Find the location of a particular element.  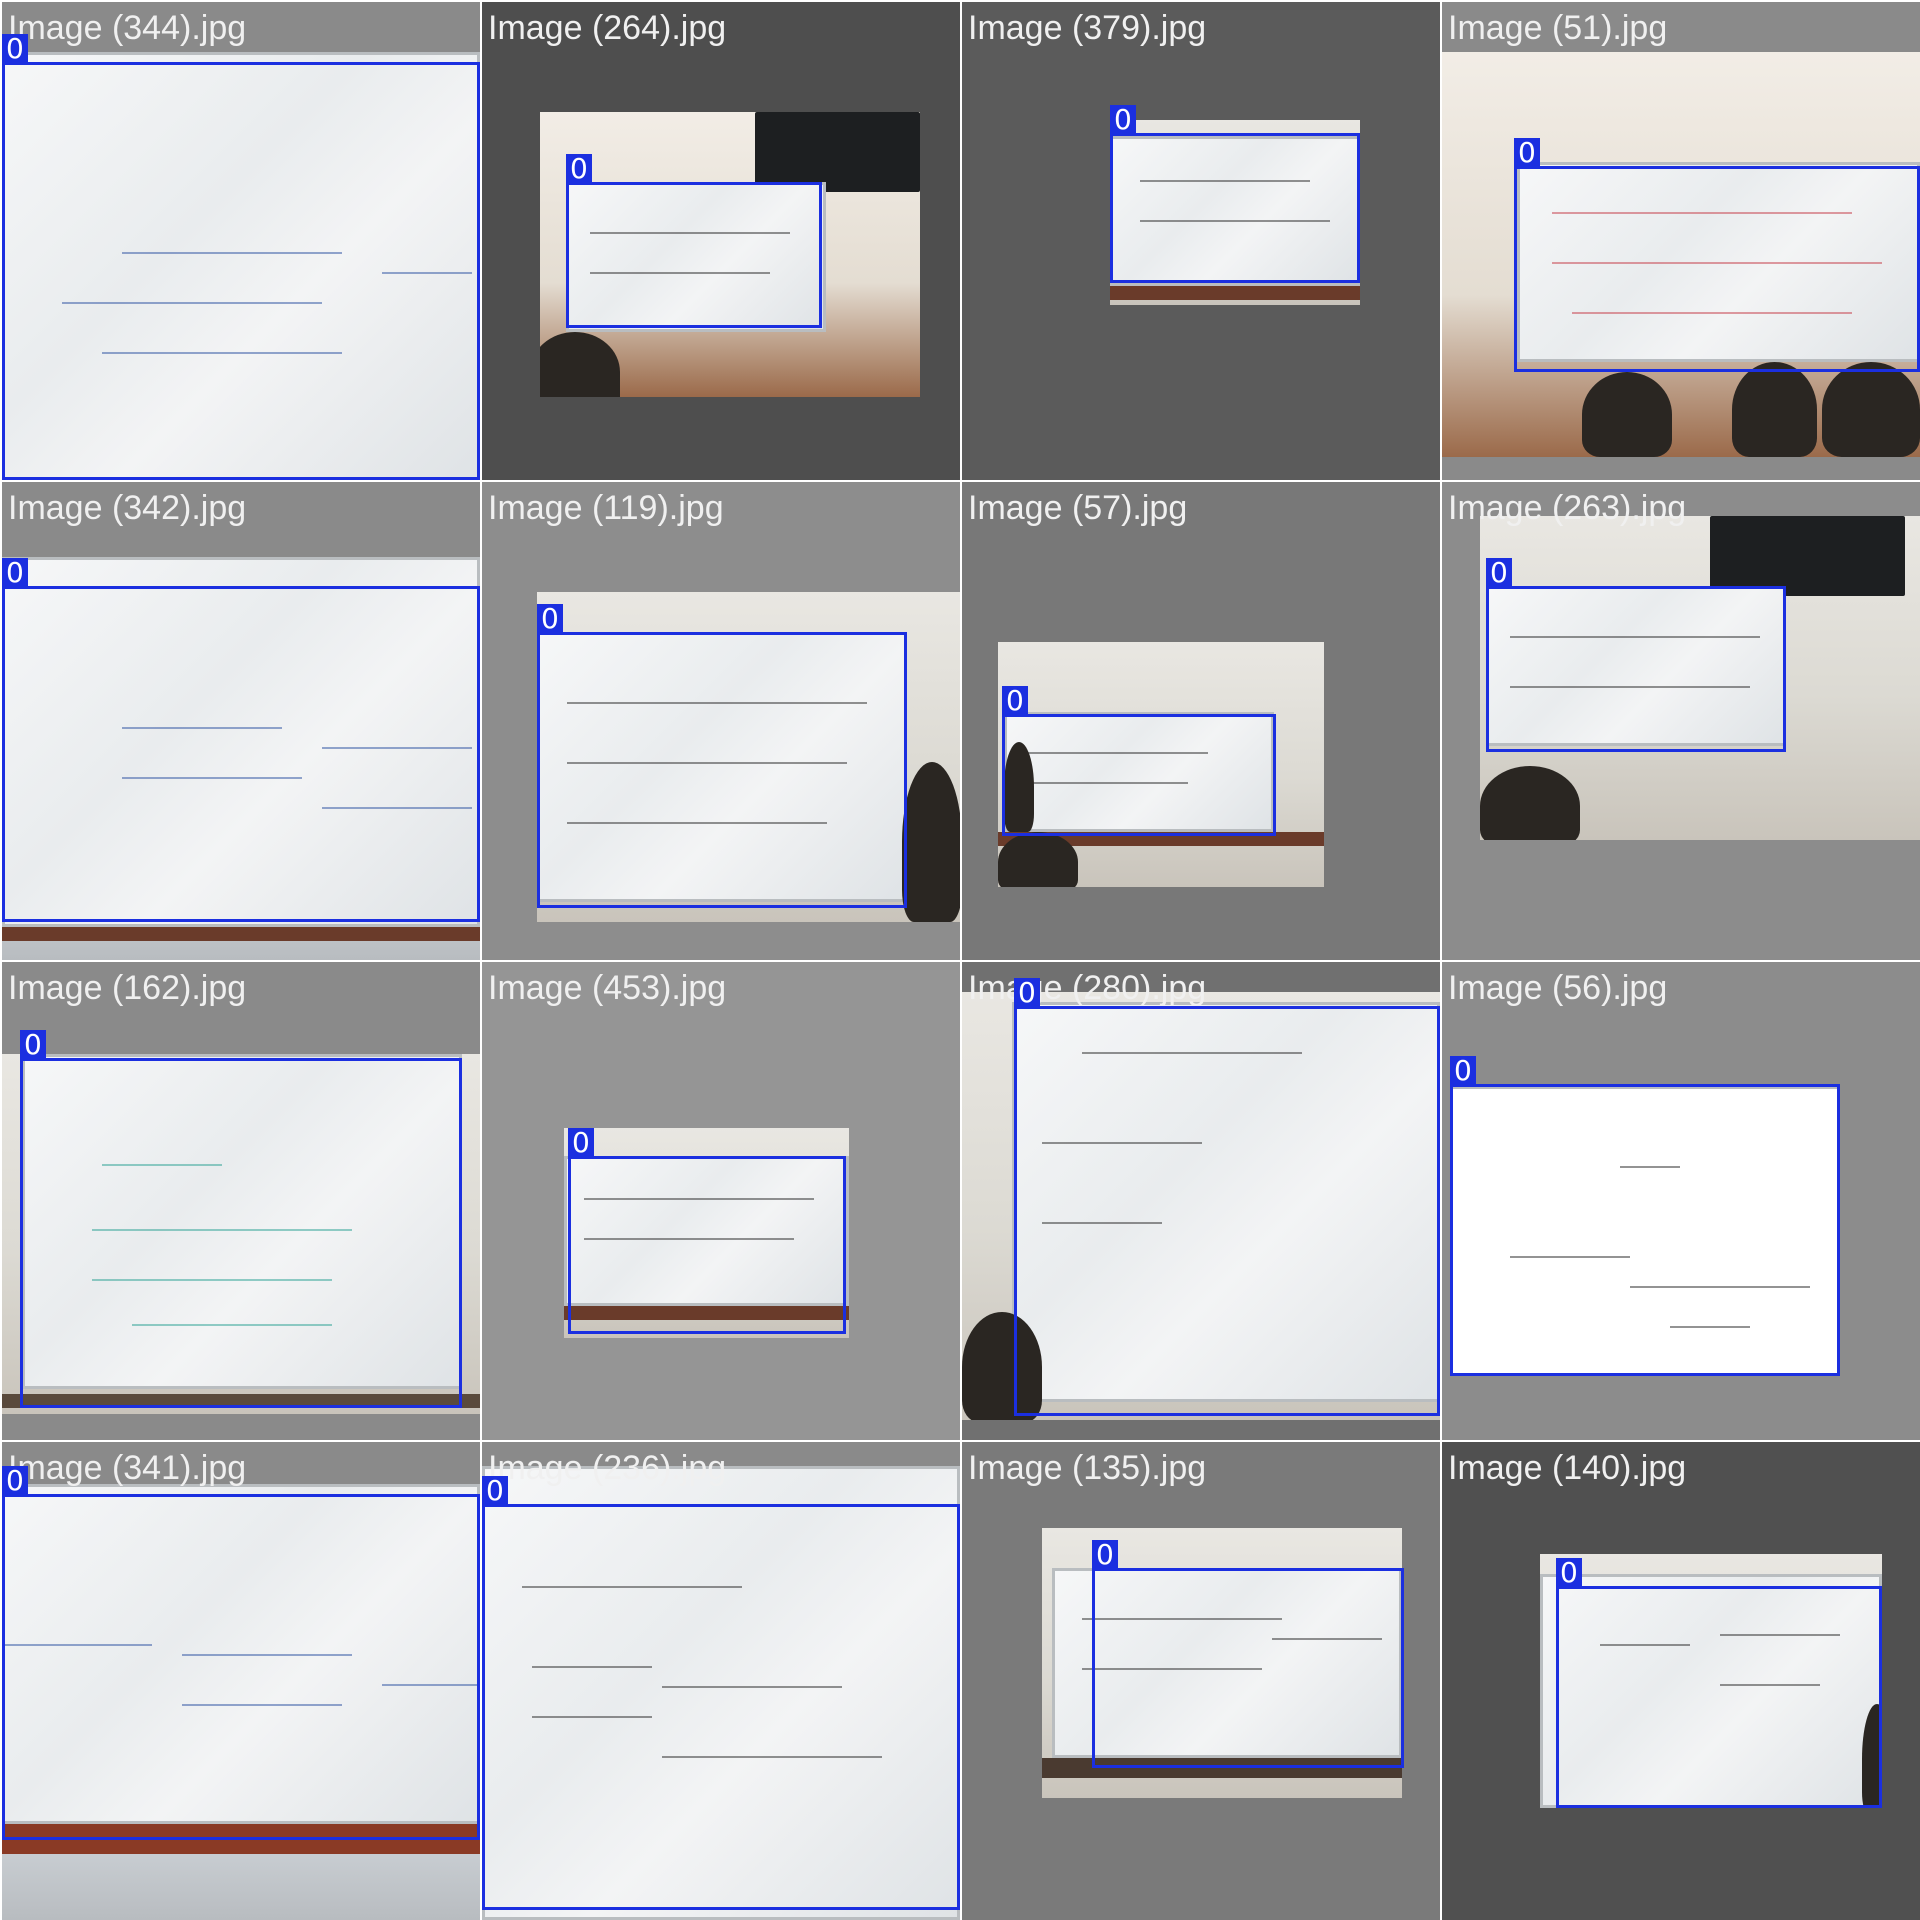

tile-title: Image (162).jpg is located at coordinates (127, 988).